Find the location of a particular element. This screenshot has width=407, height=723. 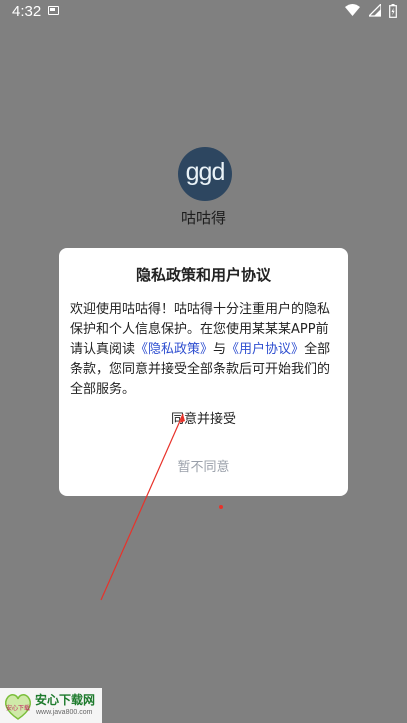

watermark-logo-text: 安心下载 is located at coordinates (18, 708).